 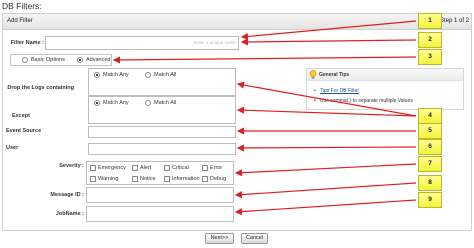 I want to click on callout-6: 6, so click(x=430, y=147).